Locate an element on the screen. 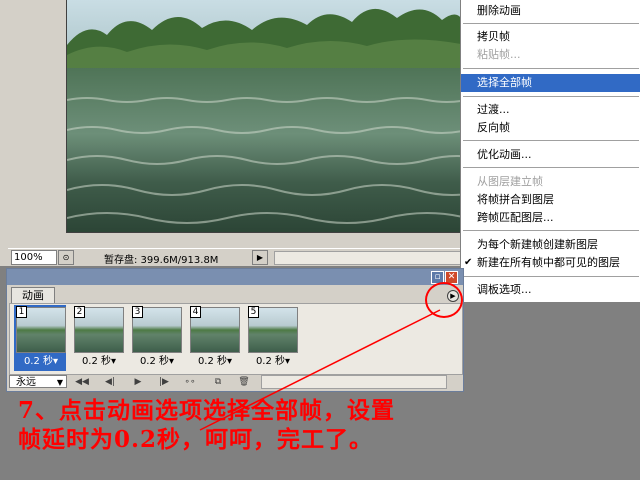 The image size is (640, 480). frame-number: 1 is located at coordinates (21, 312).